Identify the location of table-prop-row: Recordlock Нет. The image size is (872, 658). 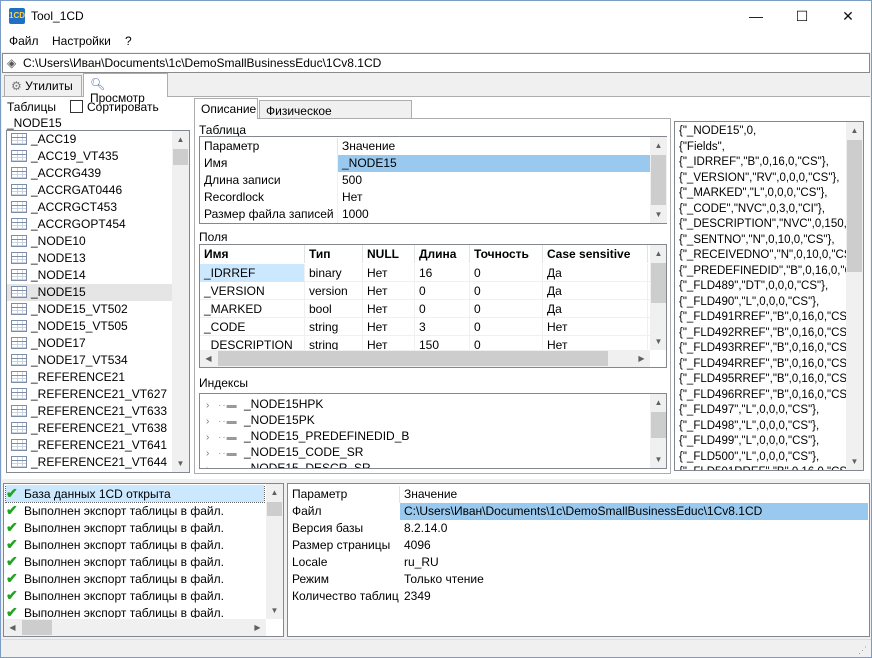
(425, 197).